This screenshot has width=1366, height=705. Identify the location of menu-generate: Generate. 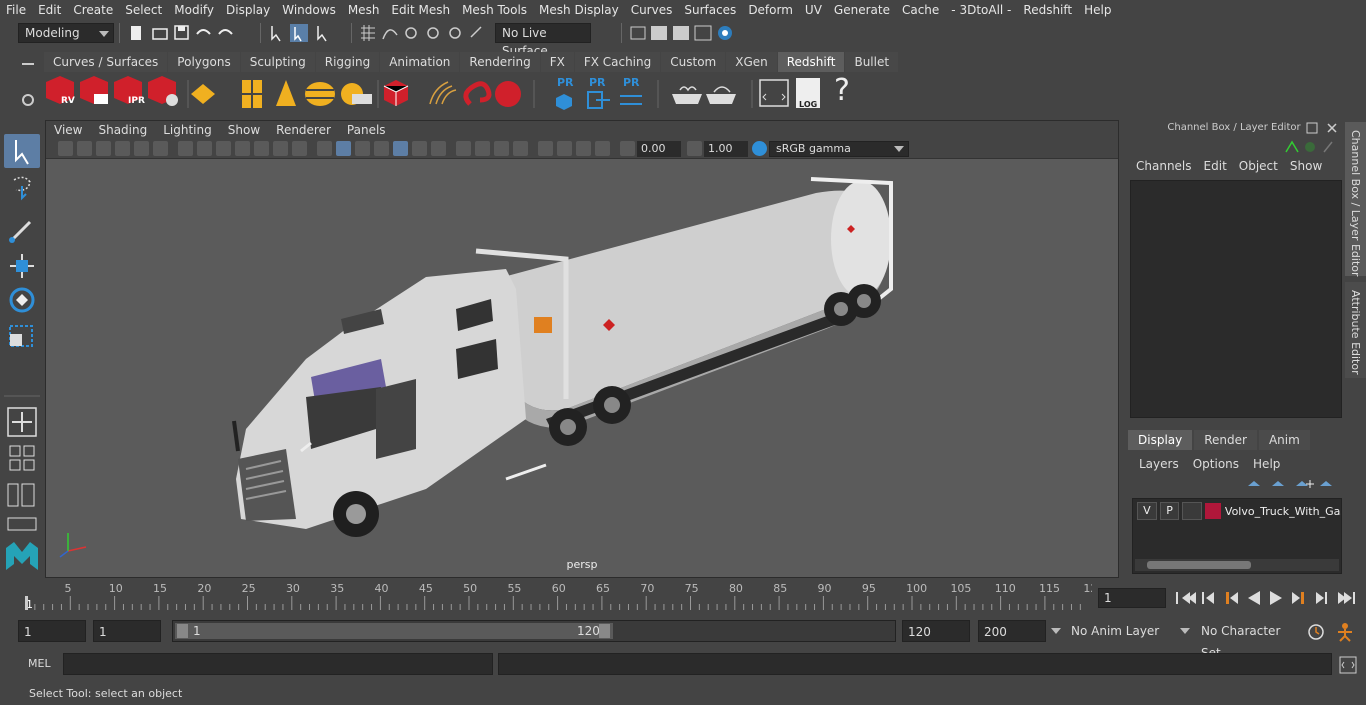
(862, 10).